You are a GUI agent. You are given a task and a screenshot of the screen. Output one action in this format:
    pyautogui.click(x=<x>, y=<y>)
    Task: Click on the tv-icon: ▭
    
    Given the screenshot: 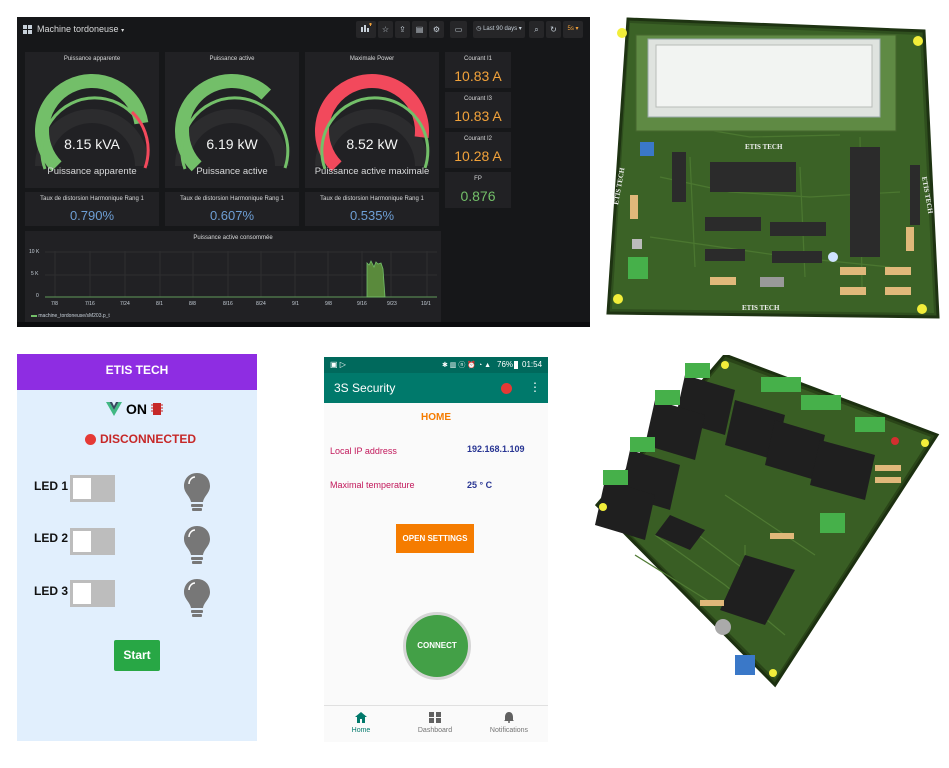 What is the action you would take?
    pyautogui.click(x=458, y=29)
    